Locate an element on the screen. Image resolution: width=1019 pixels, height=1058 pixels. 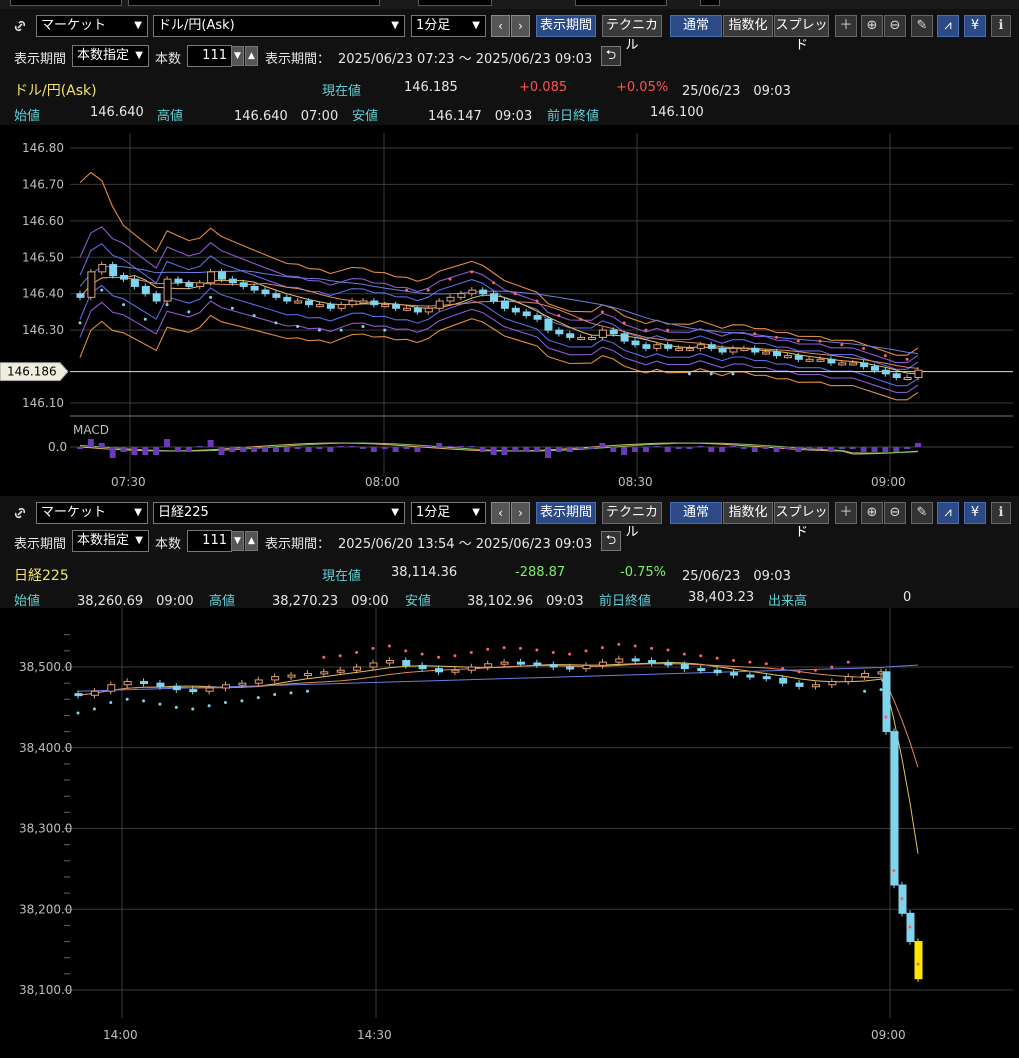
high-value: 146.640 07:00 is located at coordinates (286, 116).